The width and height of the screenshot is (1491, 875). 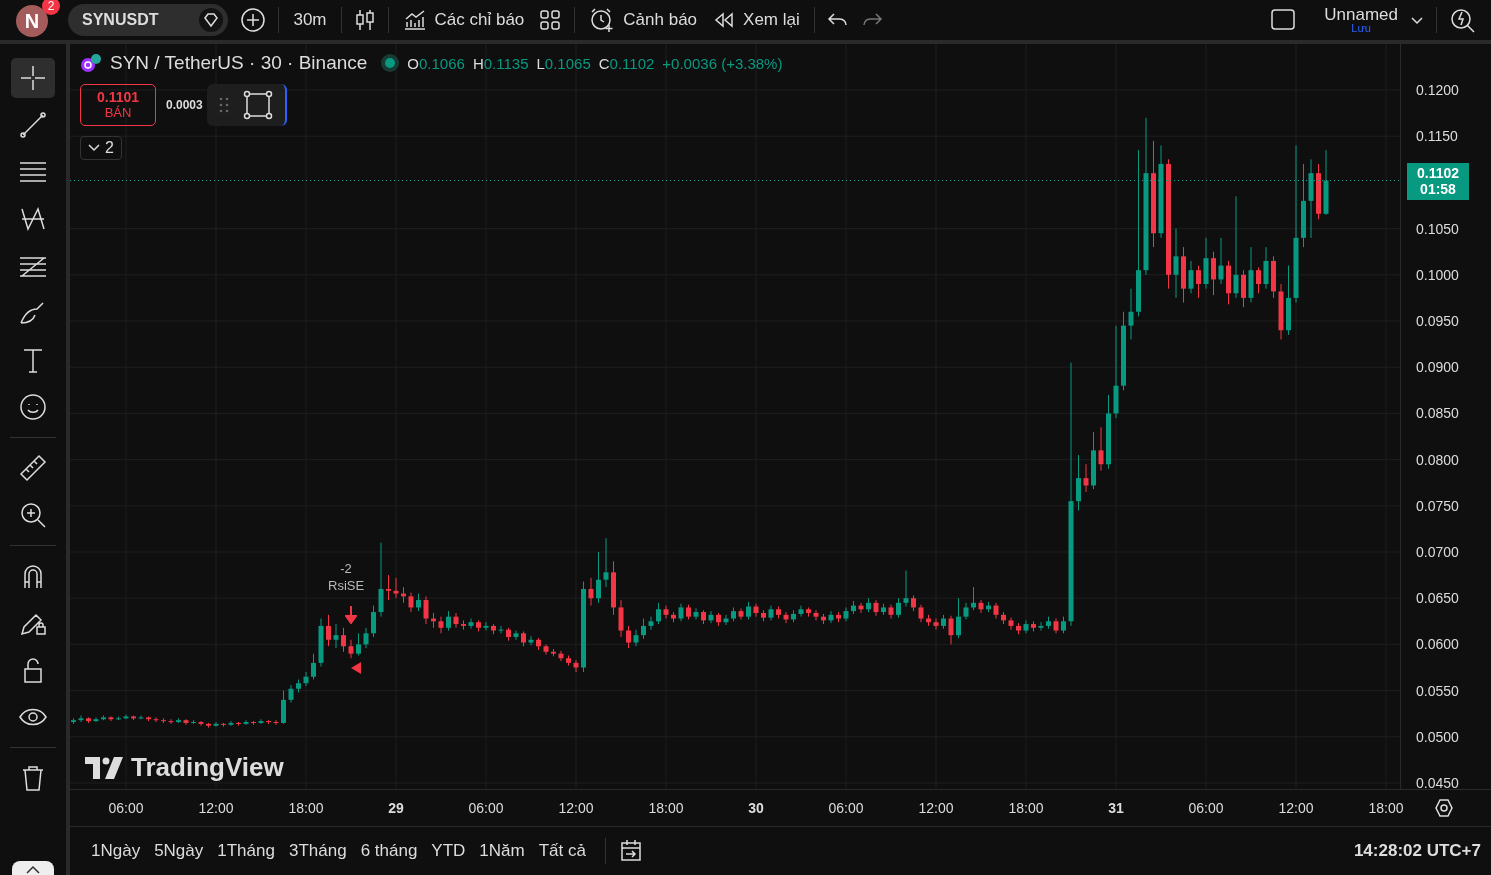 I want to click on range-button: 1Tháng, so click(x=246, y=851).